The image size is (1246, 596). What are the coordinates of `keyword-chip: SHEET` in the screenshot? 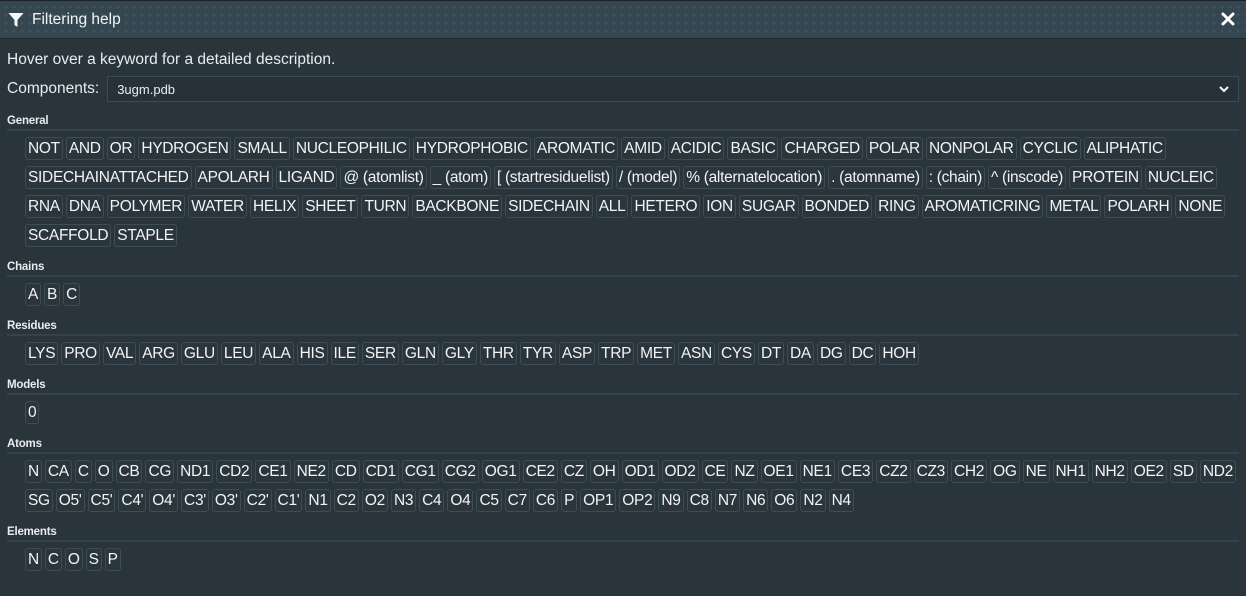 It's located at (330, 206).